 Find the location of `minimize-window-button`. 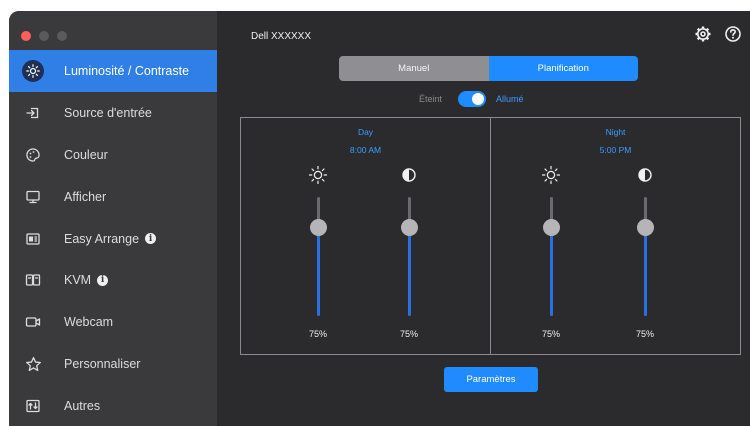

minimize-window-button is located at coordinates (44, 36).